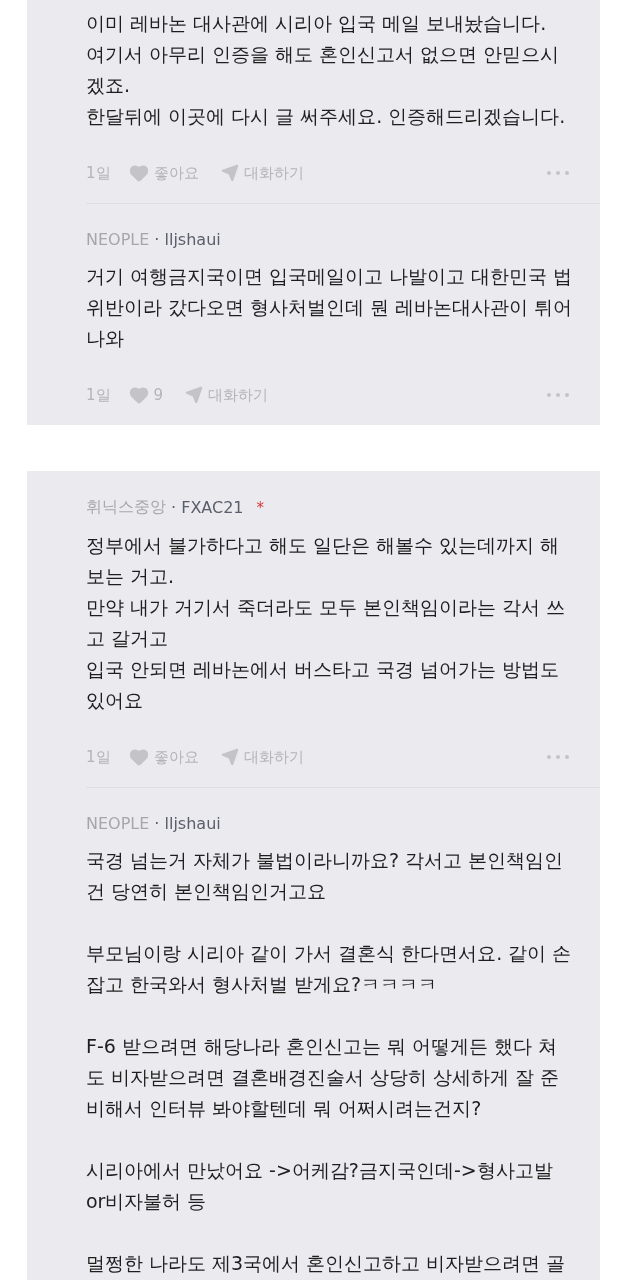 Image resolution: width=640 pixels, height=1280 pixels. Describe the element at coordinates (326, 70) in the screenshot. I see `comment-text: 이미 레바논 대사관에 시리아 입국 메일 보내놨습니다. 여기서 아무리 인증을 해도 혼인신고서 없으면 안믿으시 겠죠. 한달뒤에 이곳에 다시 글 써주세요. 인증해드리겠습니다.` at that location.